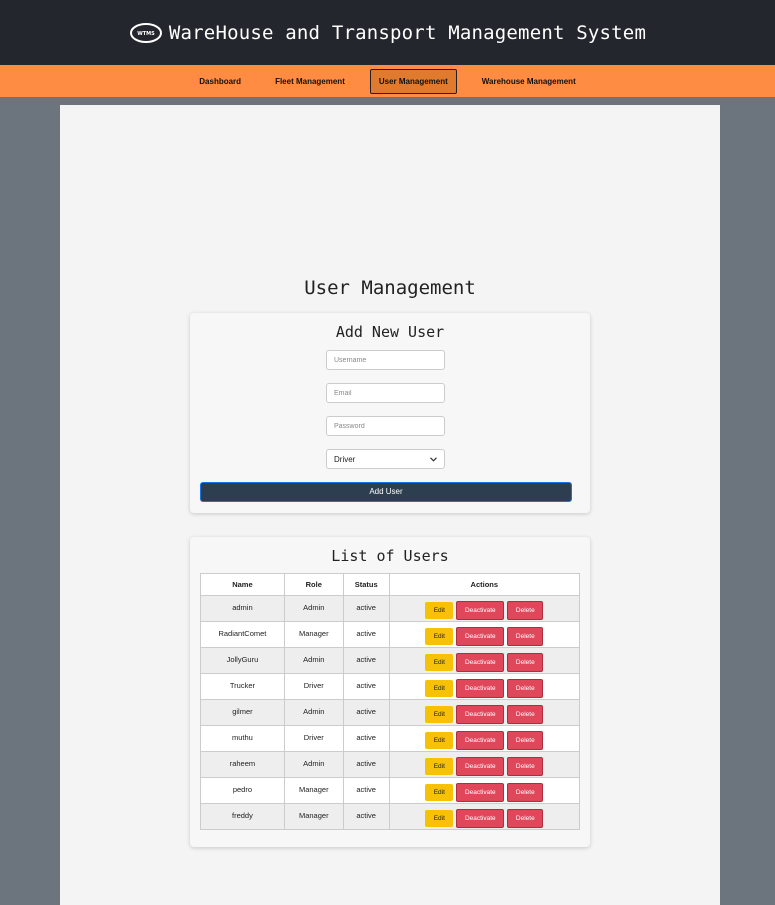 Image resolution: width=775 pixels, height=905 pixels. What do you see at coordinates (390, 288) in the screenshot?
I see `page-title: User Management` at bounding box center [390, 288].